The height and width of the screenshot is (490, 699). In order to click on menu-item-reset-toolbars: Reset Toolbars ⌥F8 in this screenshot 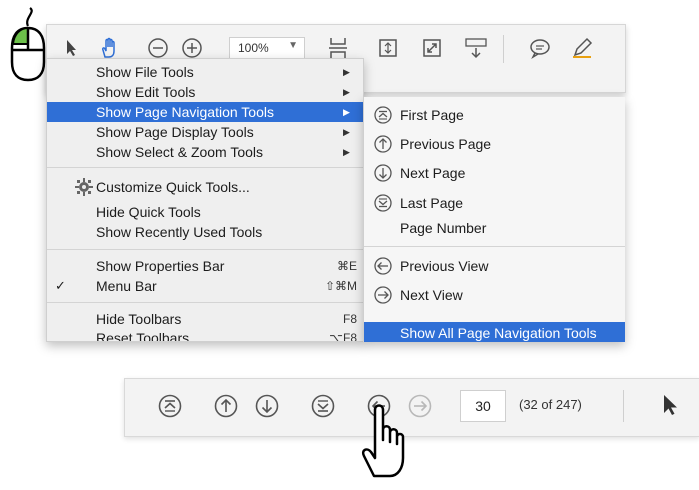, I will do `click(205, 335)`.